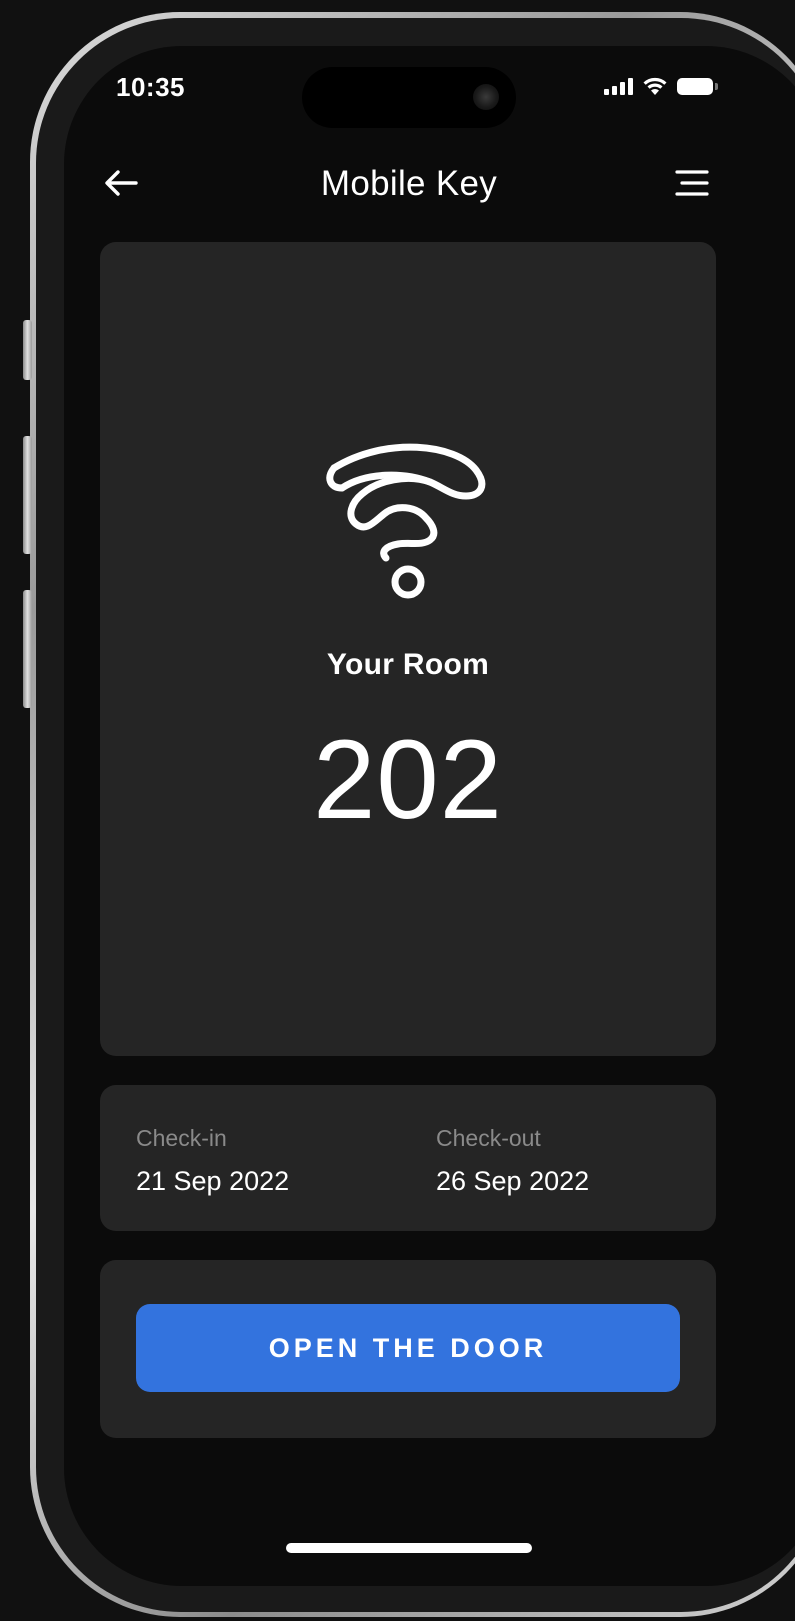  Describe the element at coordinates (409, 183) in the screenshot. I see `page-title: Mobile Key` at that location.